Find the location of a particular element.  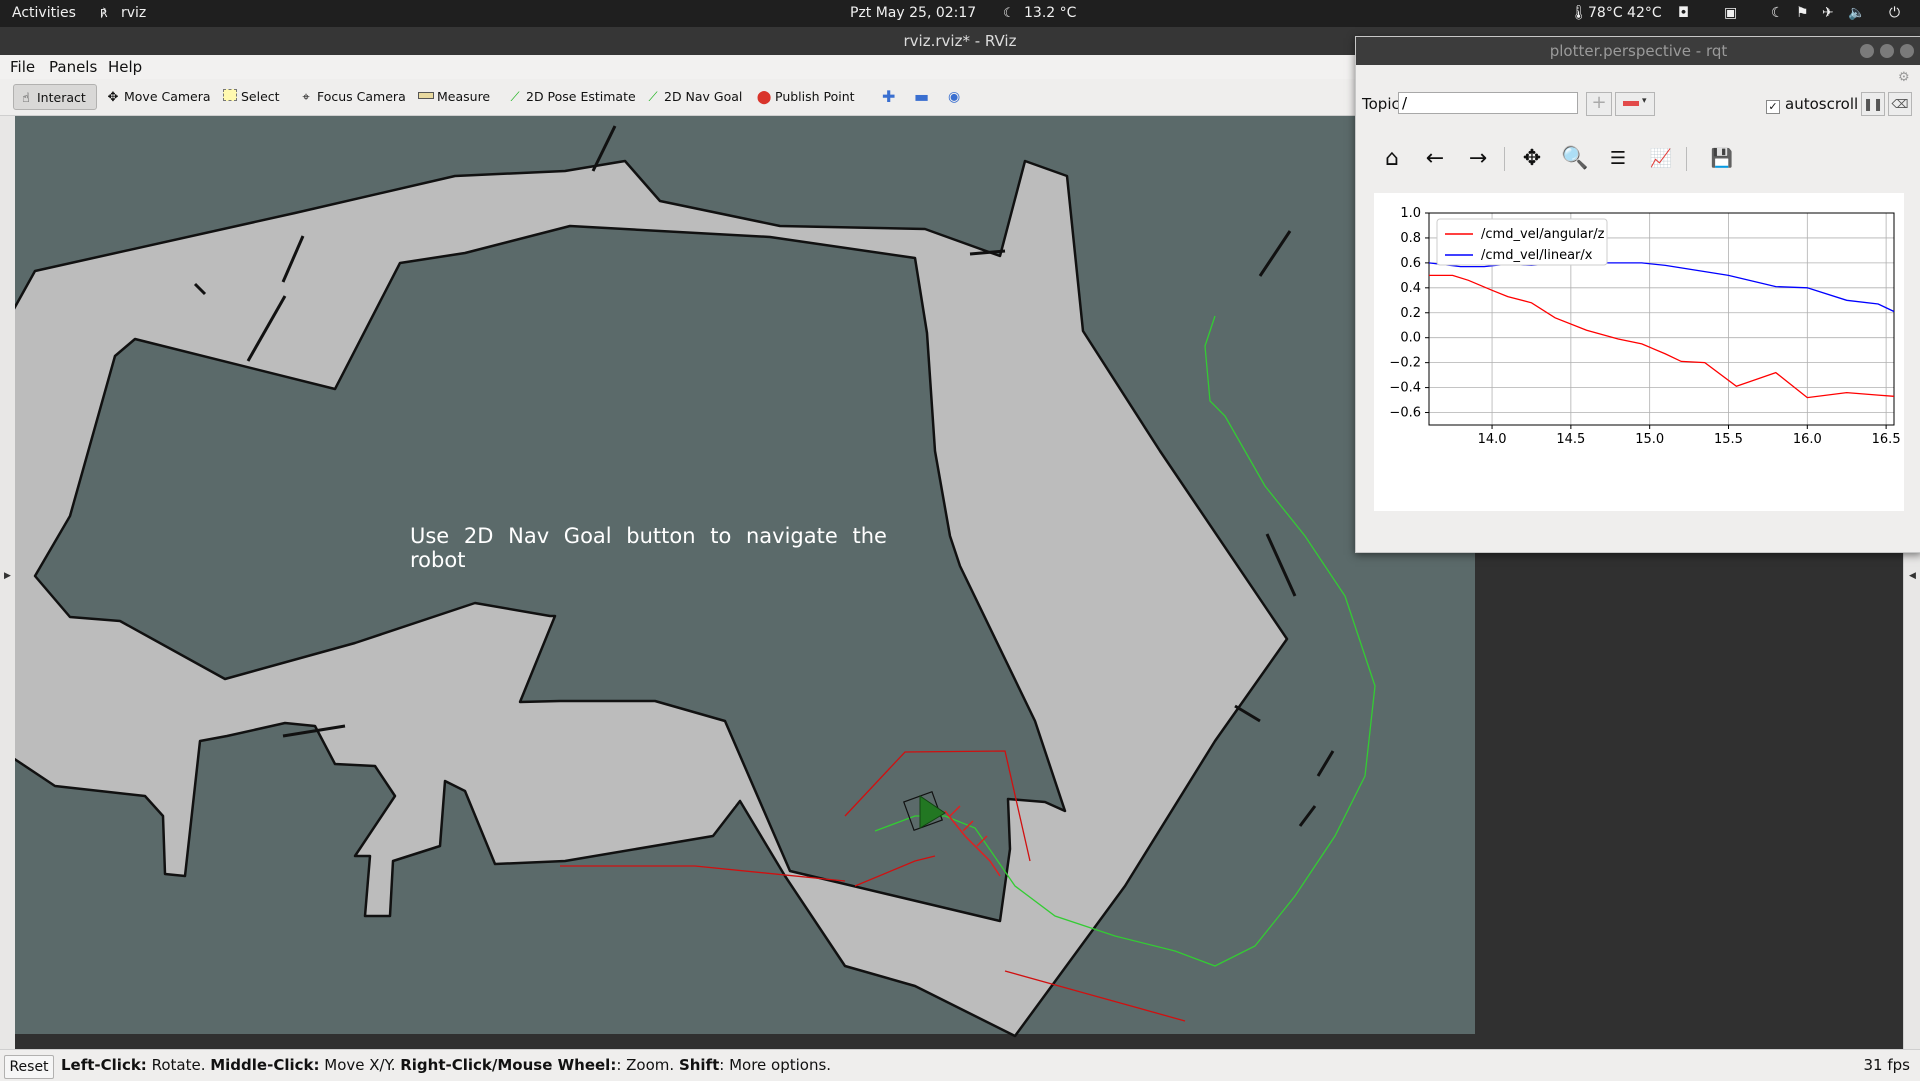

thermometer-icon: 🌡 is located at coordinates (1579, 13).